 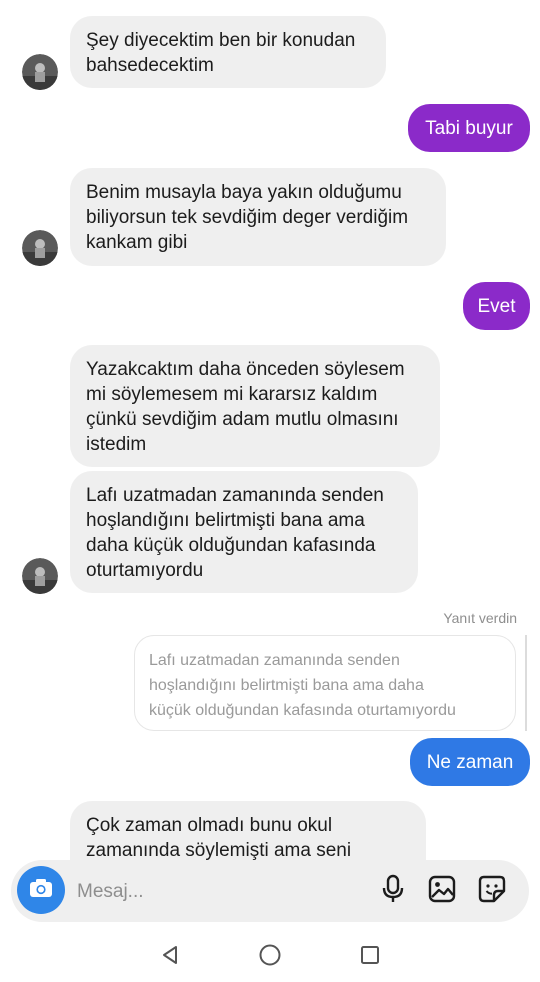 I want to click on gallery-icon, so click(x=442, y=891).